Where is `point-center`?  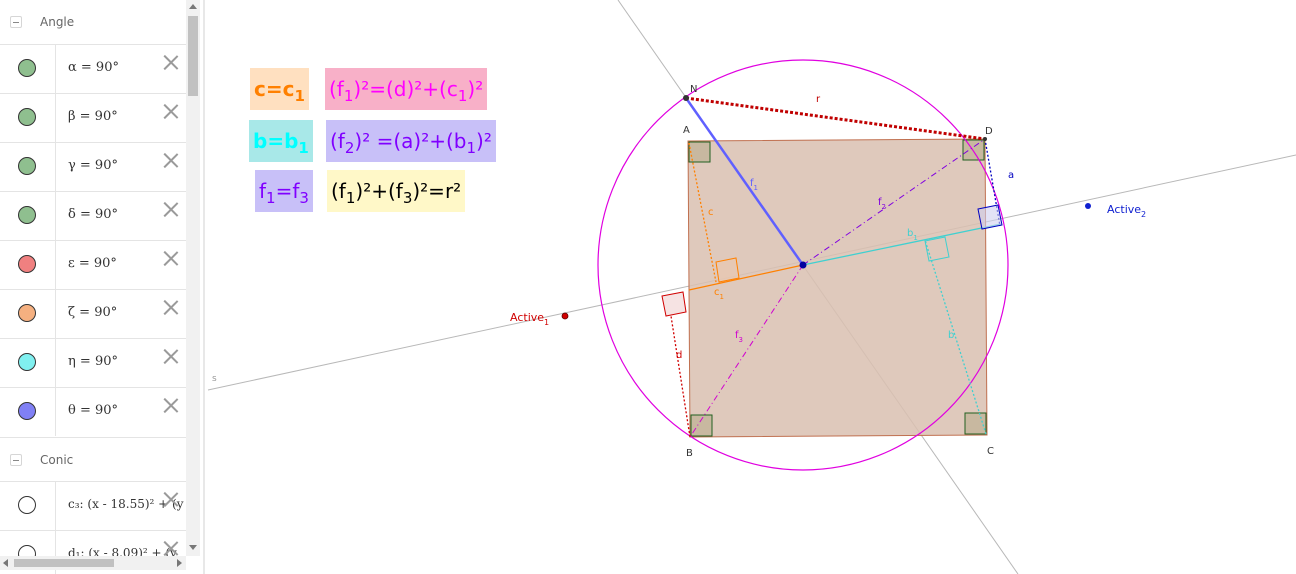
point-center is located at coordinates (803, 265).